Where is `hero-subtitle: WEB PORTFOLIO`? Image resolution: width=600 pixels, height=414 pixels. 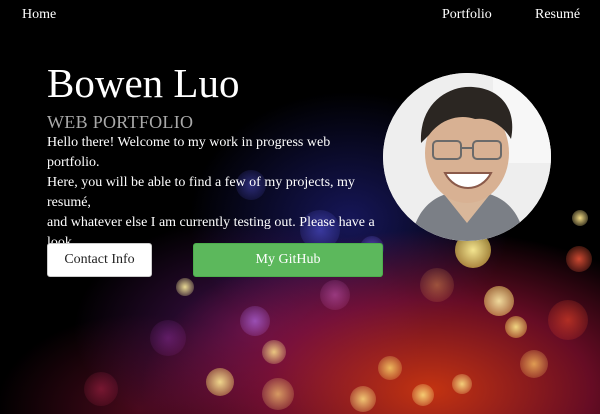
hero-subtitle: WEB PORTFOLIO is located at coordinates (120, 122).